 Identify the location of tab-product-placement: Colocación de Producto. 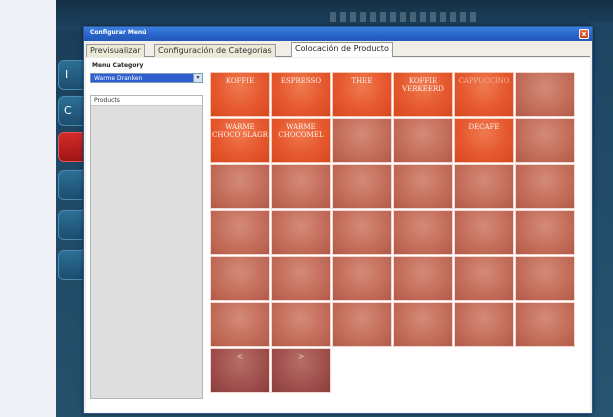
(342, 49).